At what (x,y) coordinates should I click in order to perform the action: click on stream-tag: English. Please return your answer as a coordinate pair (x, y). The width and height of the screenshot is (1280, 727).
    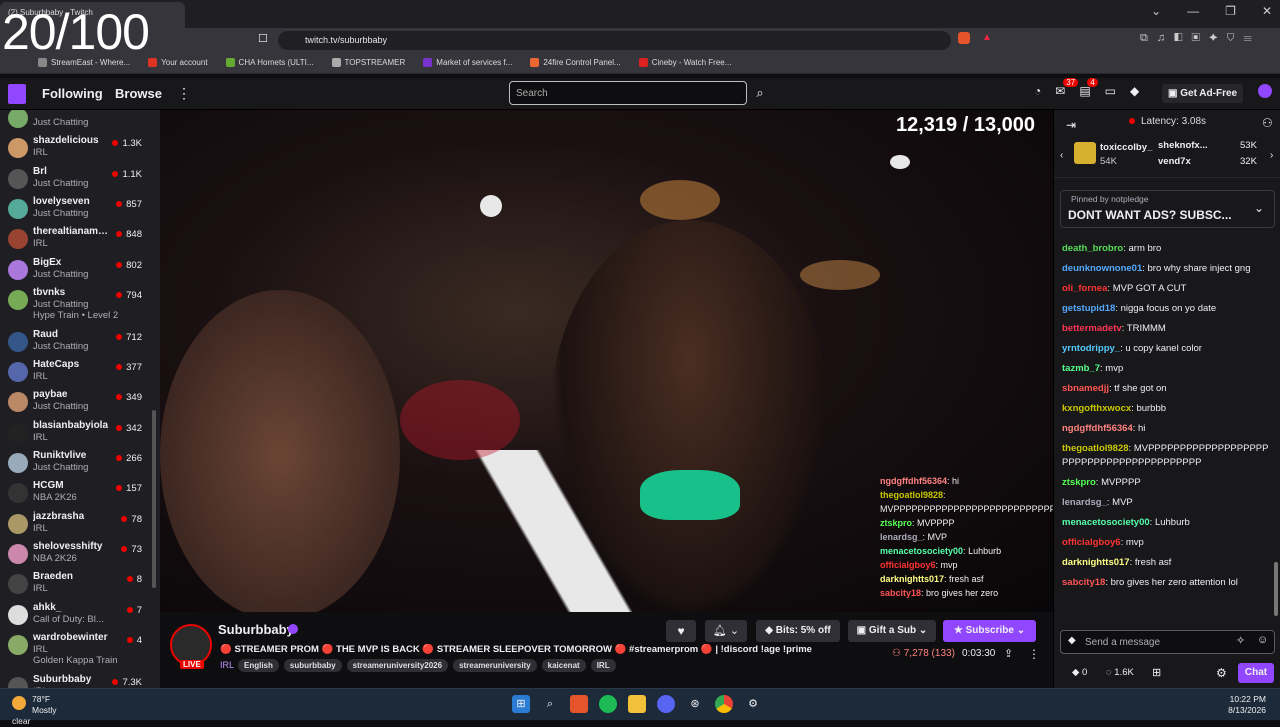
    Looking at the image, I should click on (258, 665).